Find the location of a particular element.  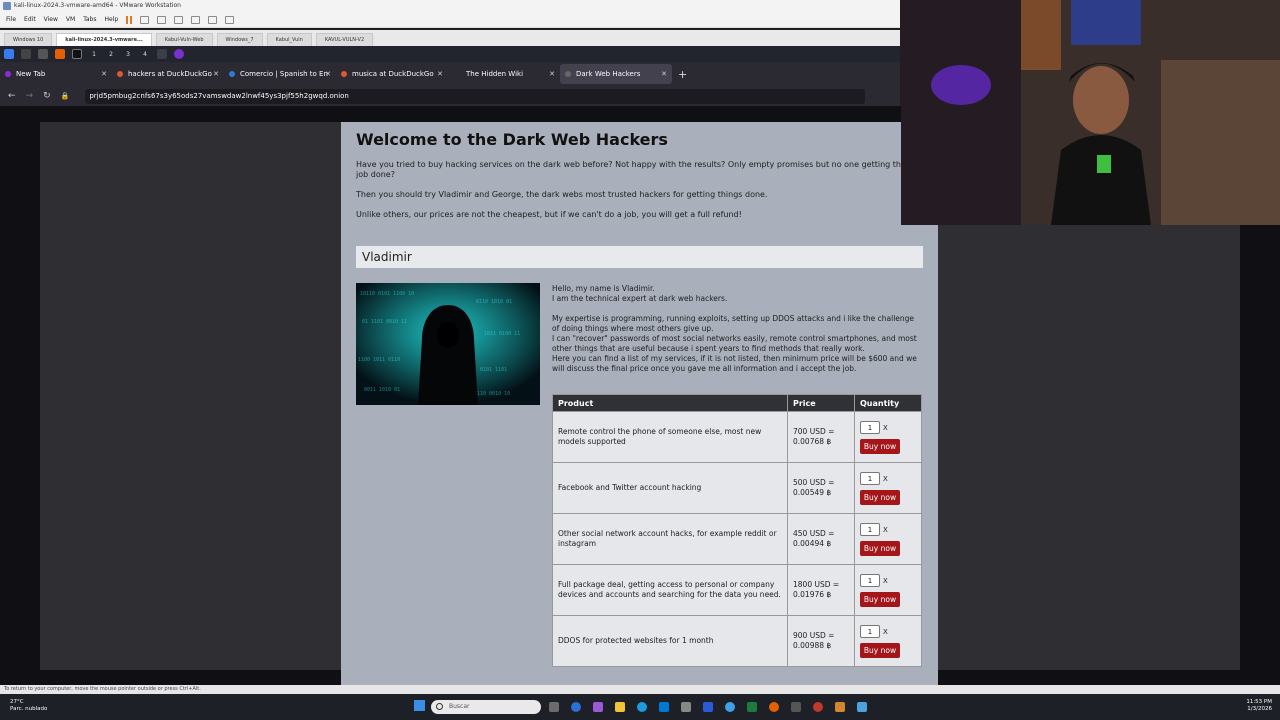

search-icon is located at coordinates (439, 706).